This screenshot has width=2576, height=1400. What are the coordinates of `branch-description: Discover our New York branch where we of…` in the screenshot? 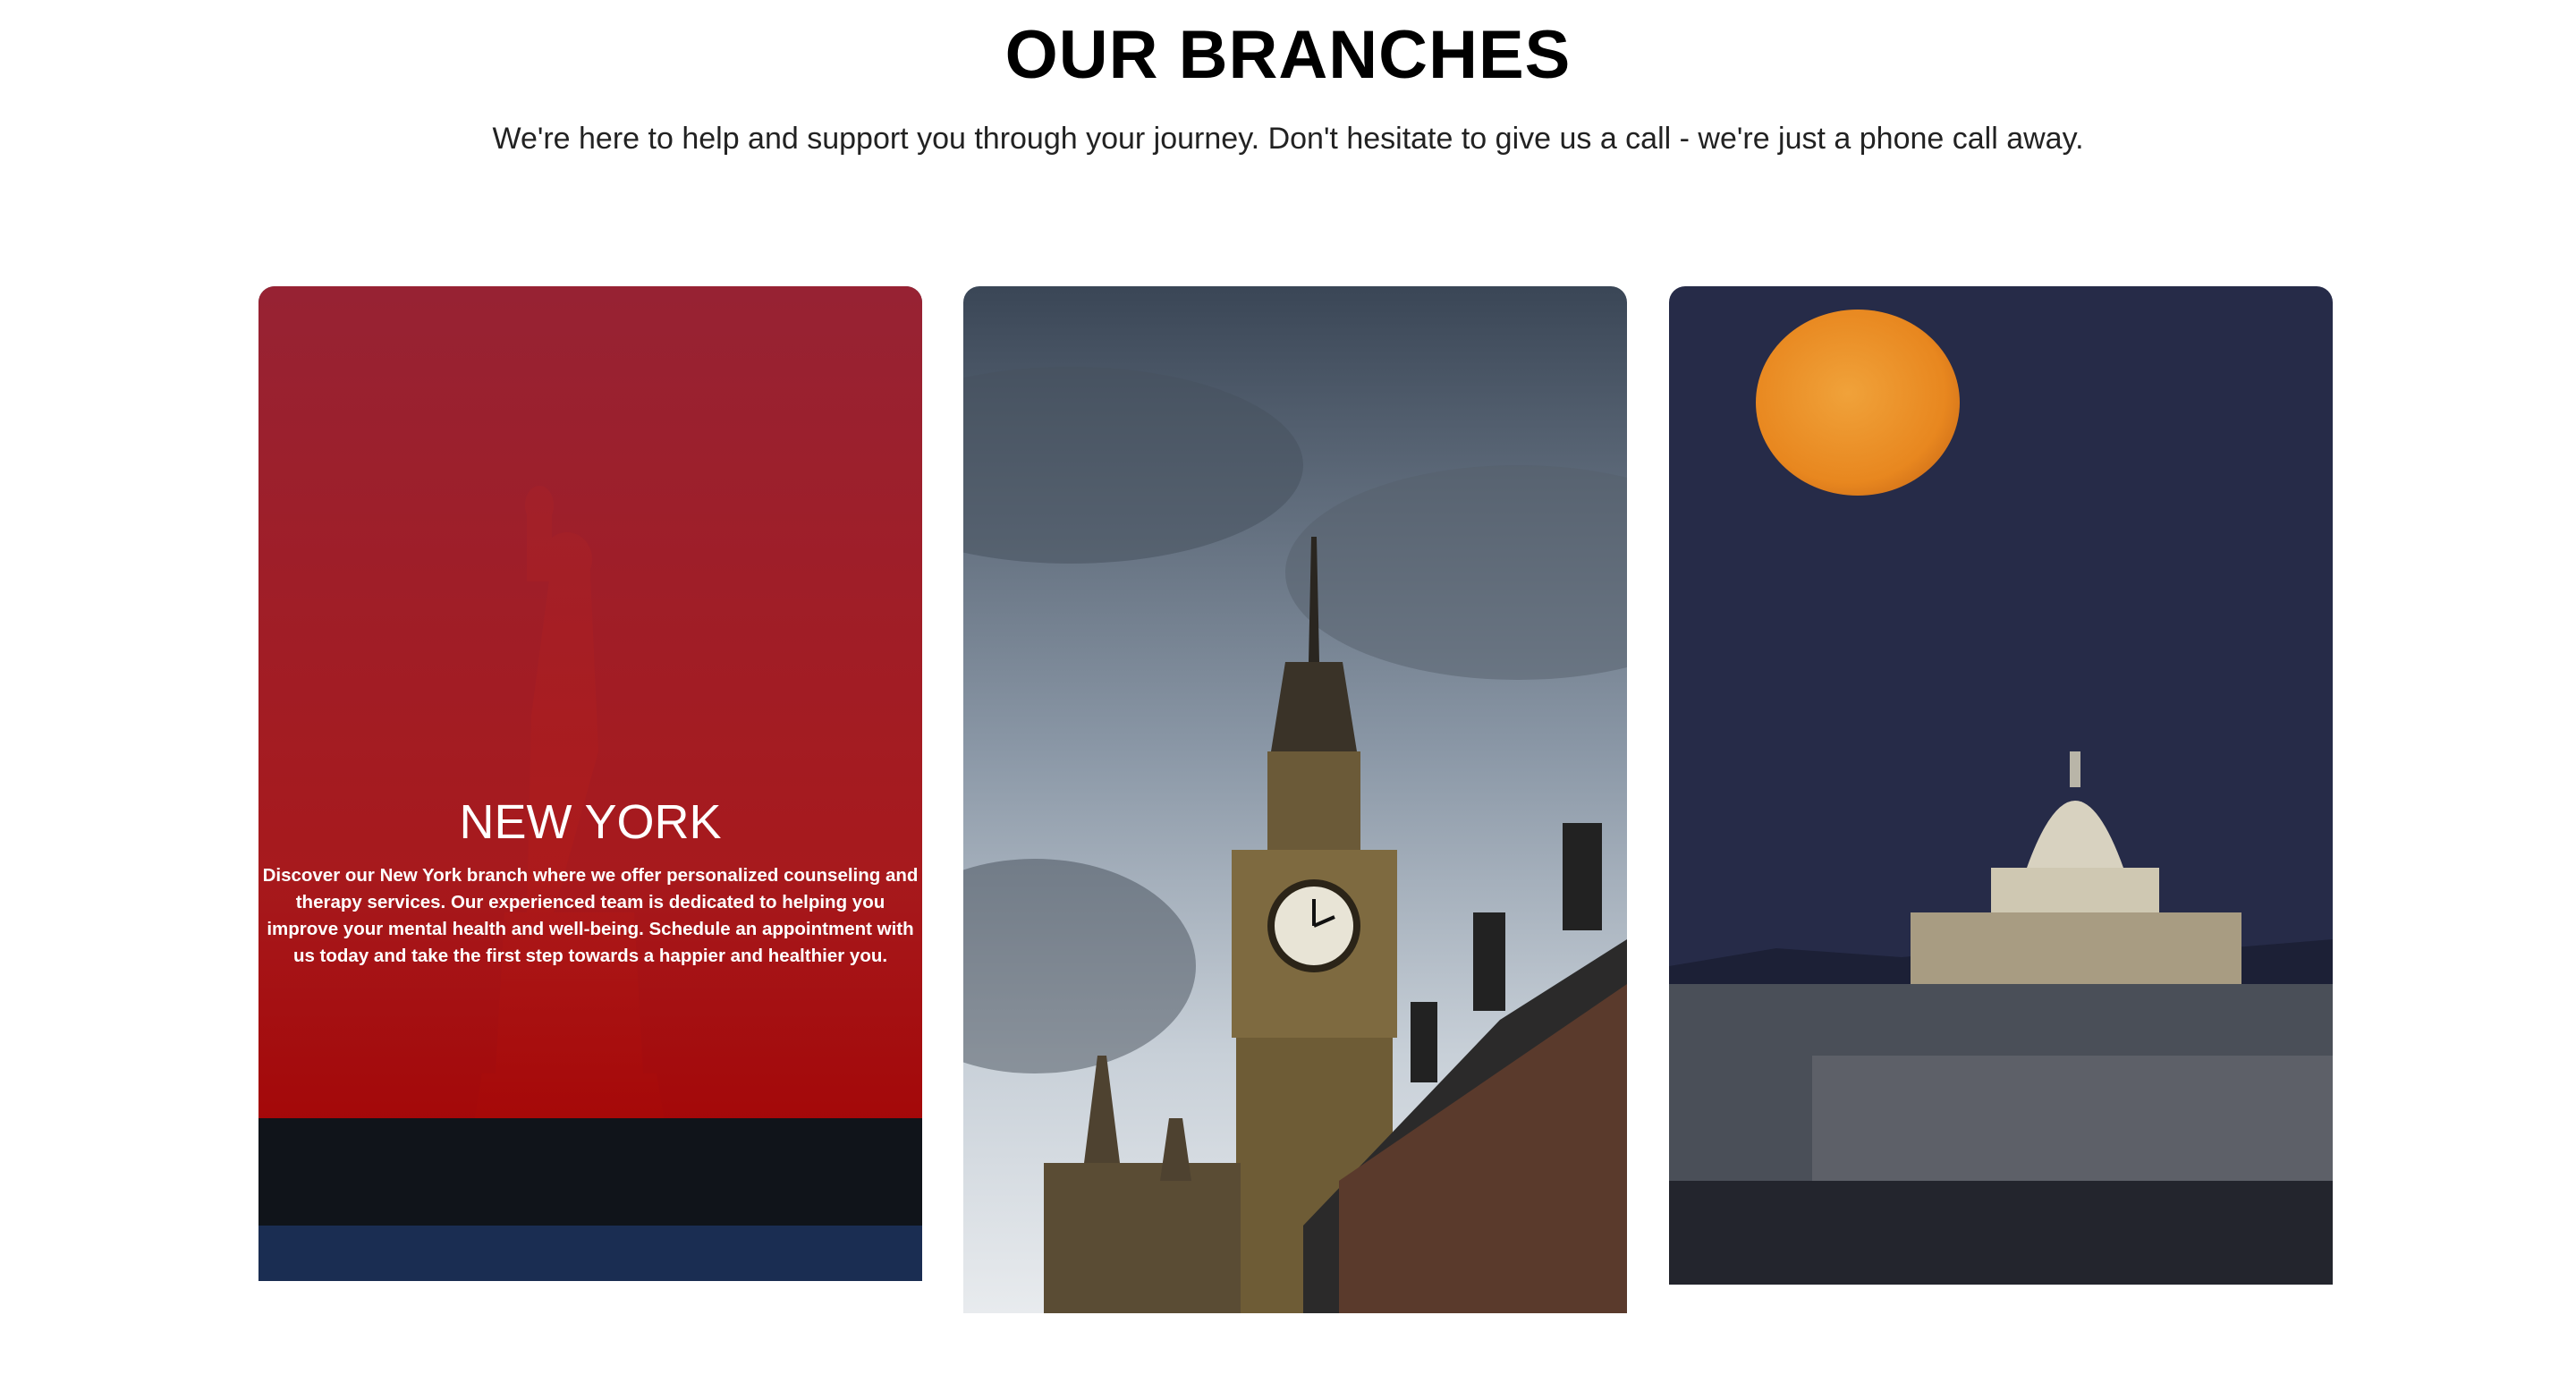 It's located at (590, 915).